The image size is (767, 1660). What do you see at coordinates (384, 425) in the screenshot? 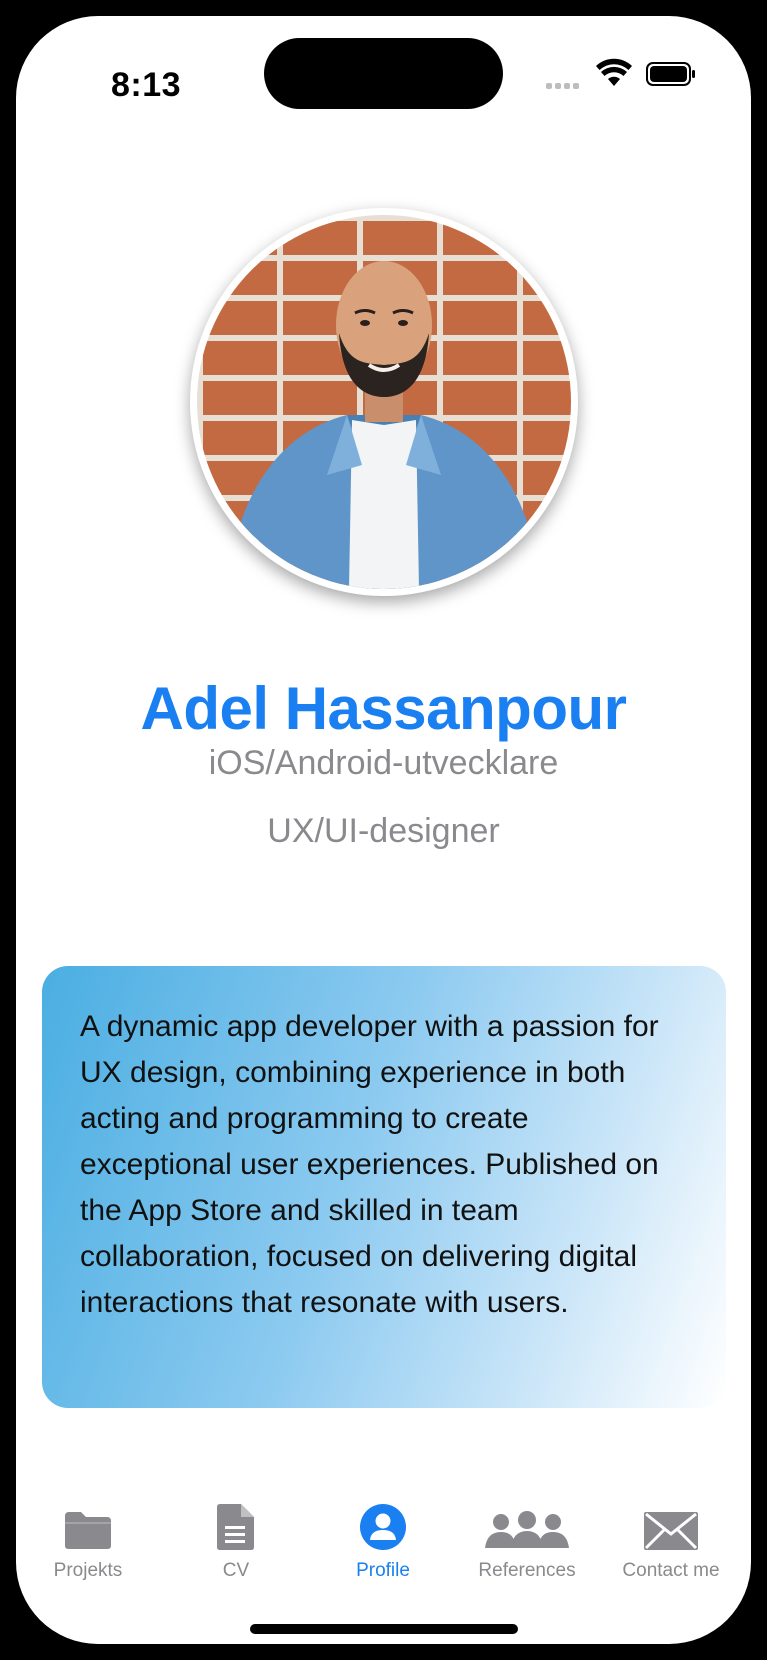
I see `person-illustration` at bounding box center [384, 425].